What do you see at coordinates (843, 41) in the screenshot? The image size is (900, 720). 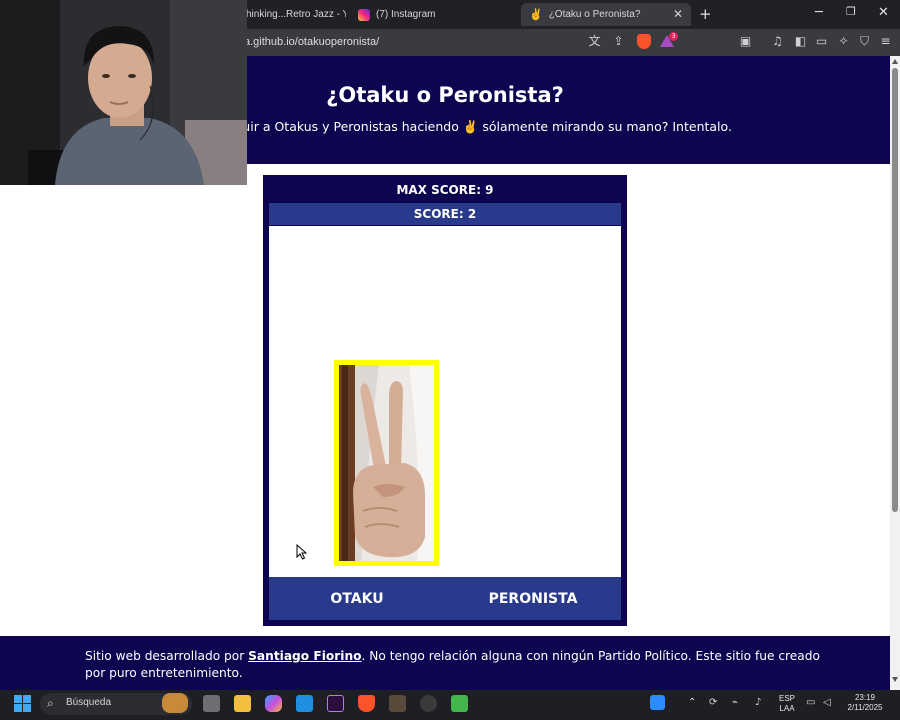 I see `leo-ai-icon: ✧` at bounding box center [843, 41].